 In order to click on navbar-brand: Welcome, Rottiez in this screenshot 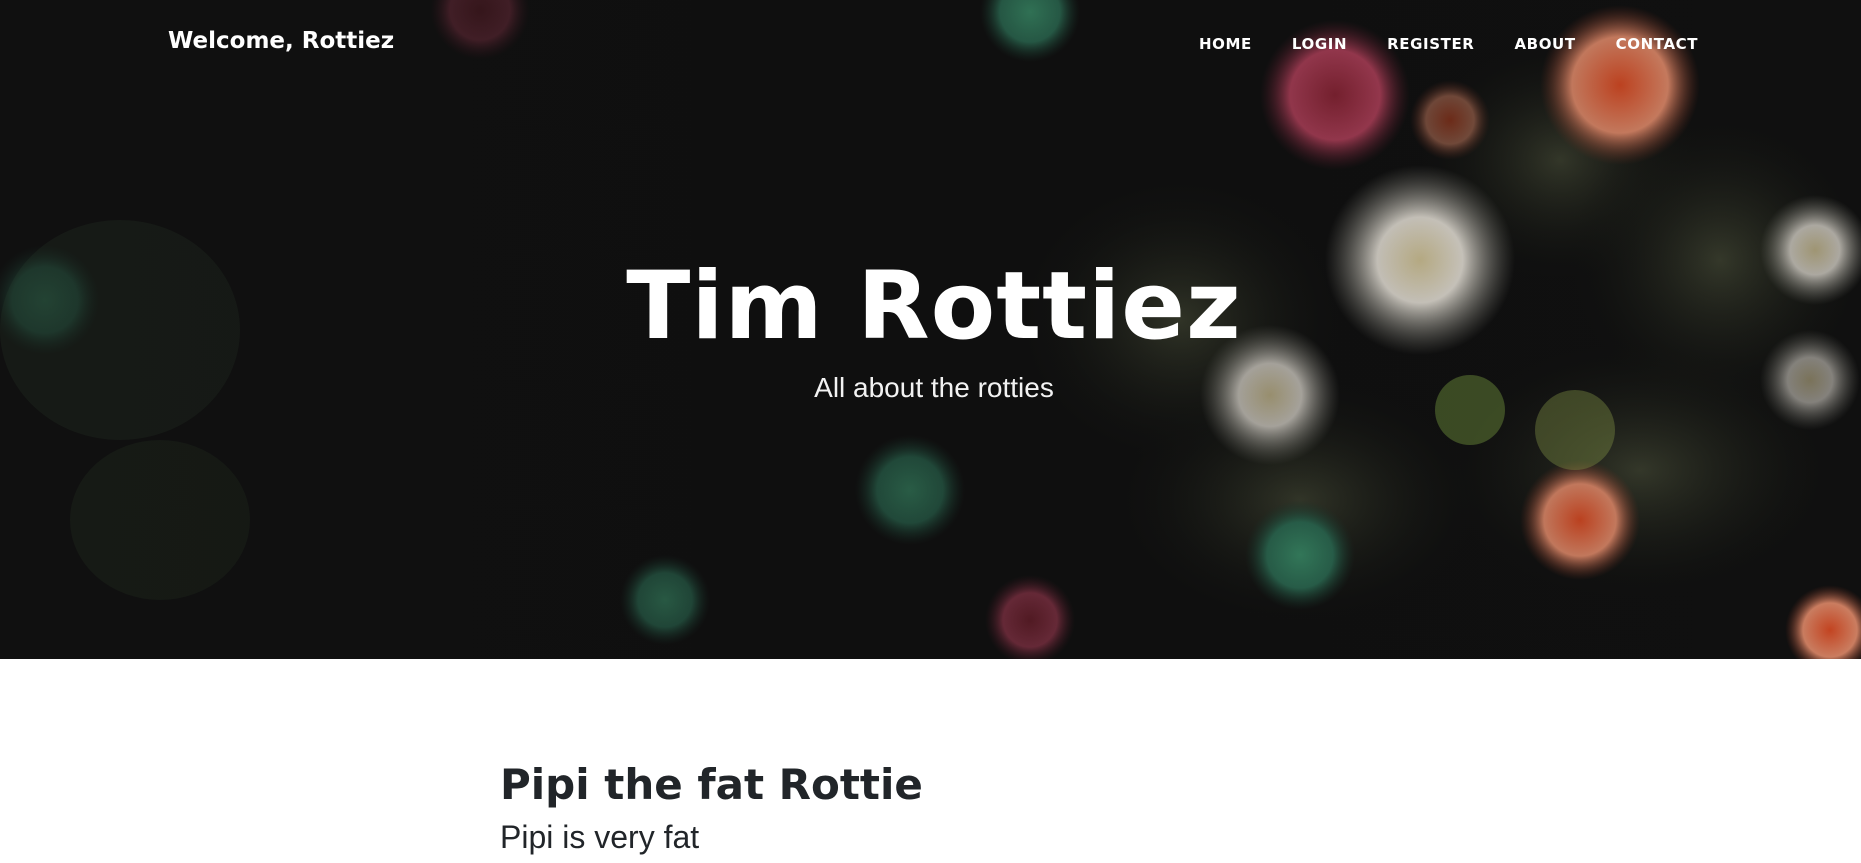, I will do `click(281, 41)`.